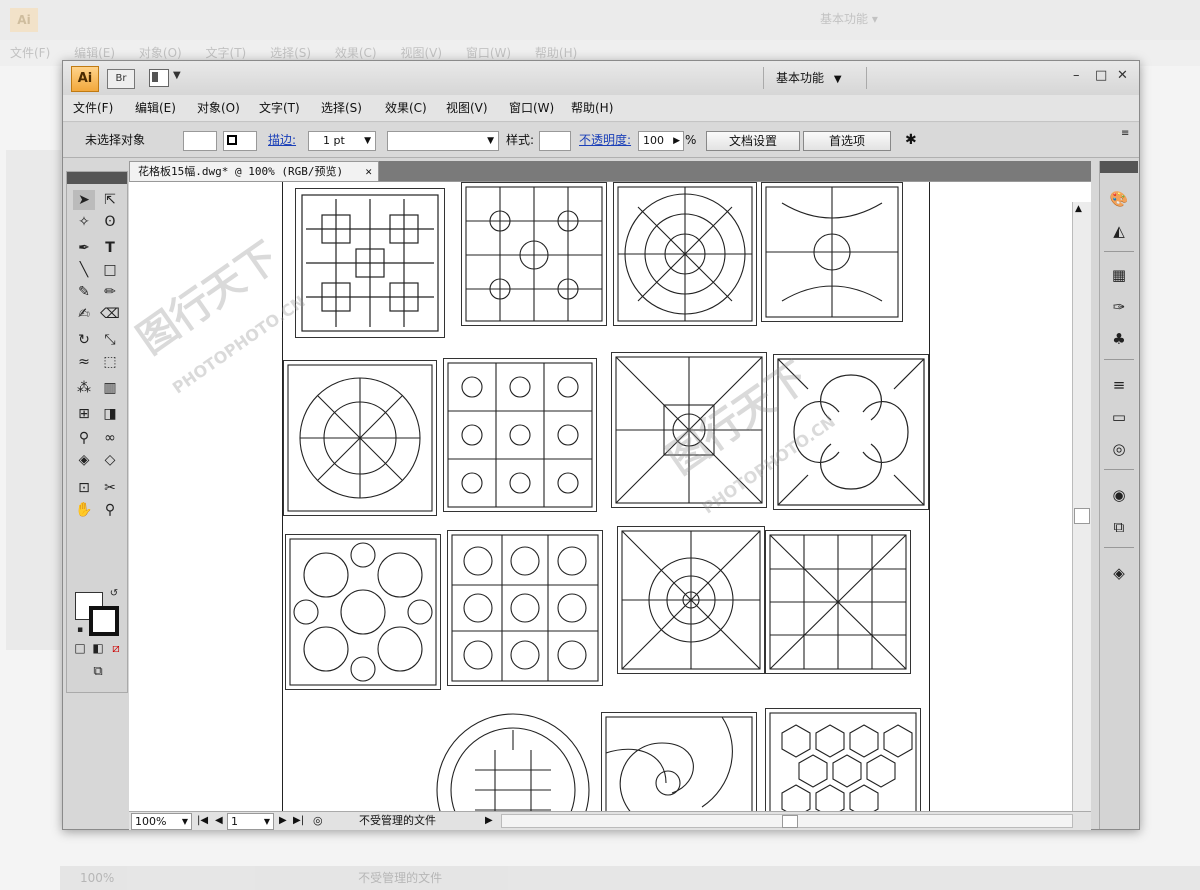  Describe the element at coordinates (1122, 75) in the screenshot. I see `close-button: ✕` at that location.